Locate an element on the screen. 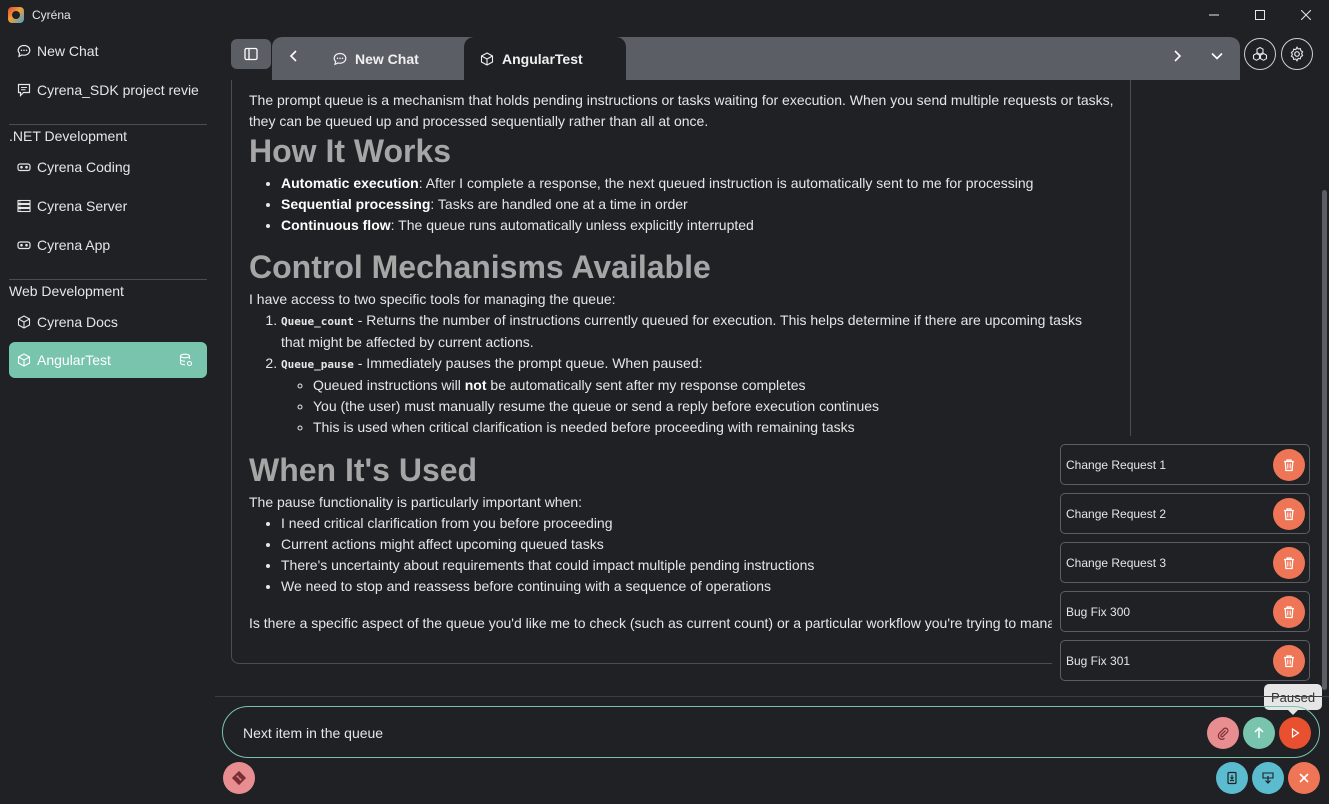 This screenshot has width=1329, height=804. message-heading: Control Mechanisms Available is located at coordinates (480, 267).